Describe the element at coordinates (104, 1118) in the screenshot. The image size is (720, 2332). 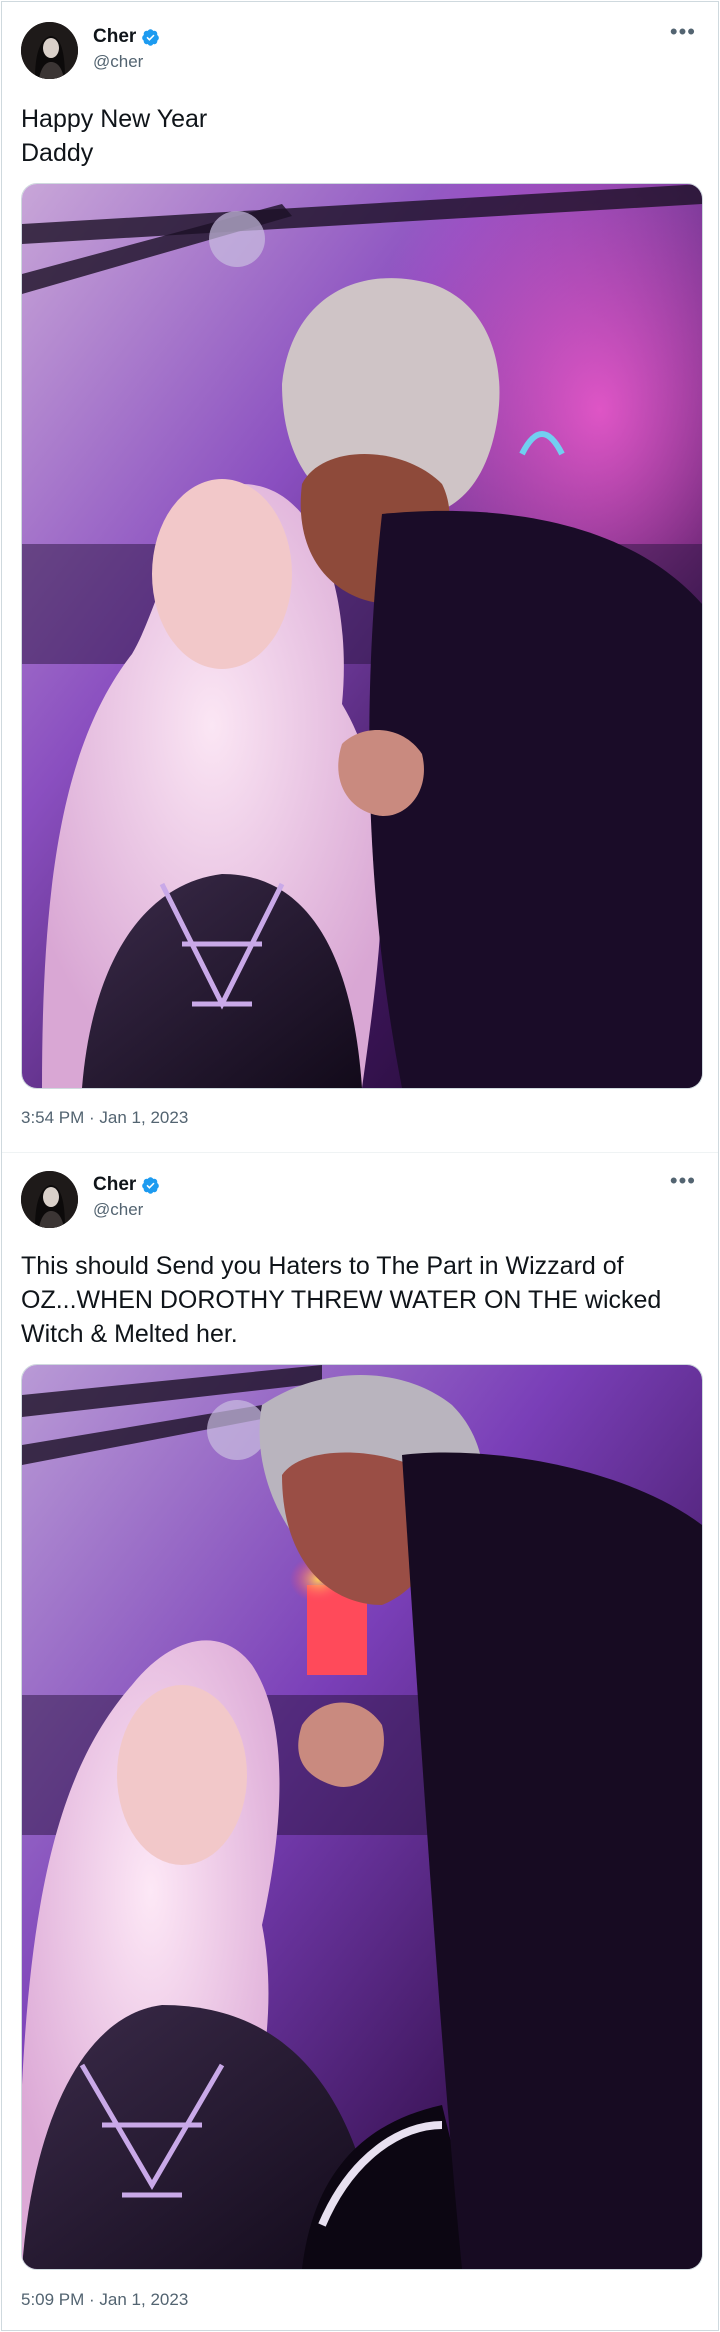
I see `timestamp: 3:54 PM · Jan 1, 2023` at that location.